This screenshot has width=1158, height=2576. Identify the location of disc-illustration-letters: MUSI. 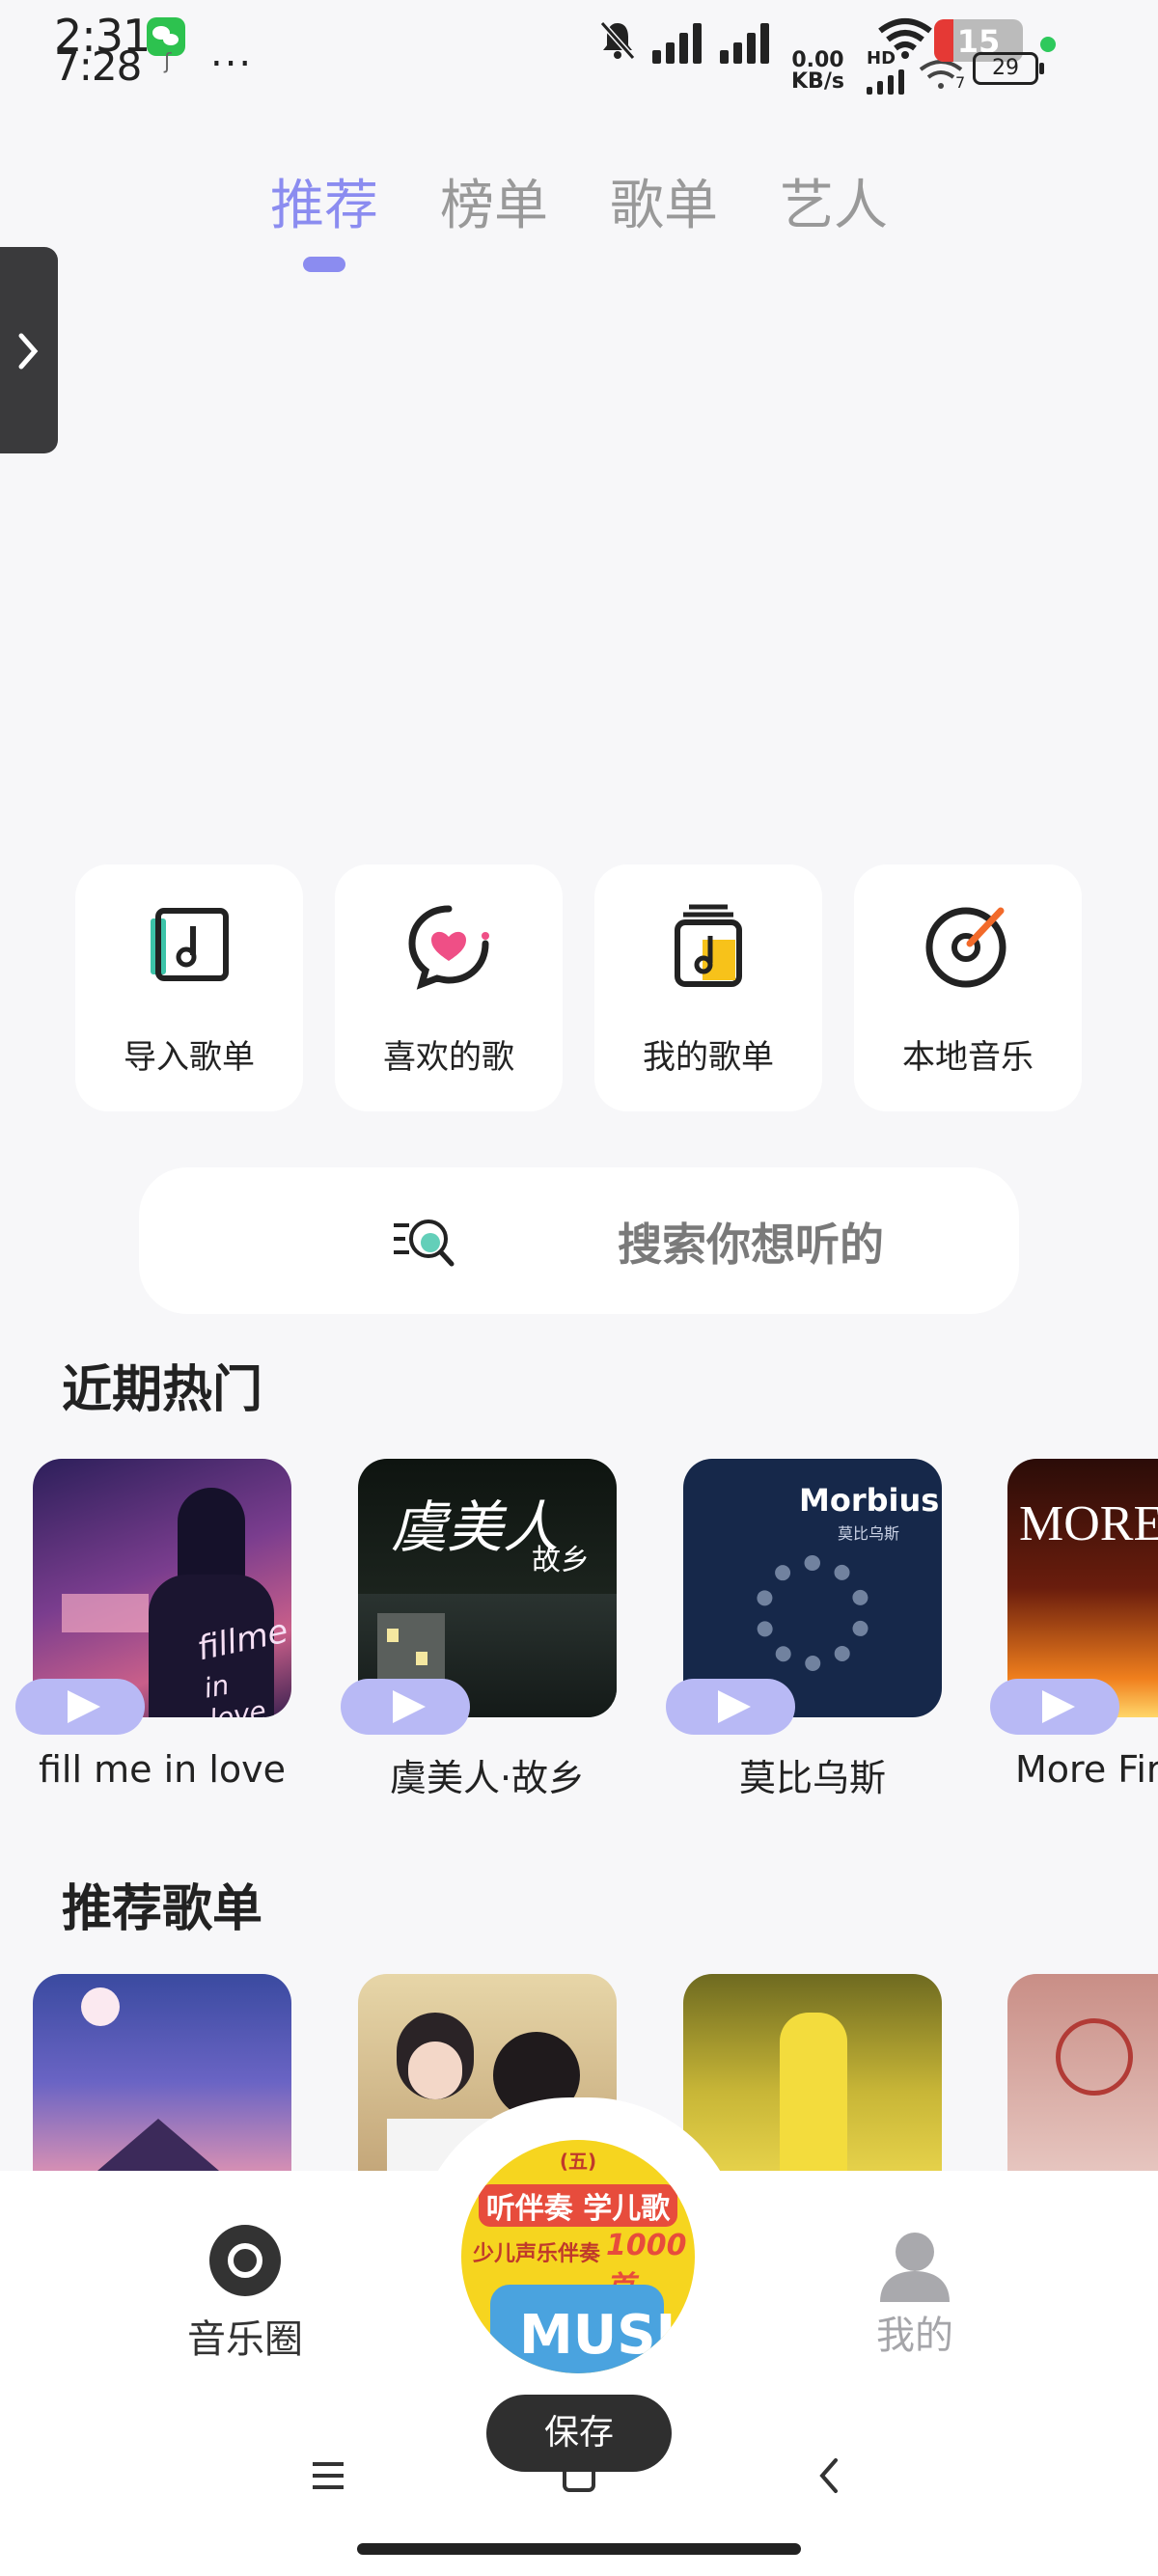
(597, 2336).